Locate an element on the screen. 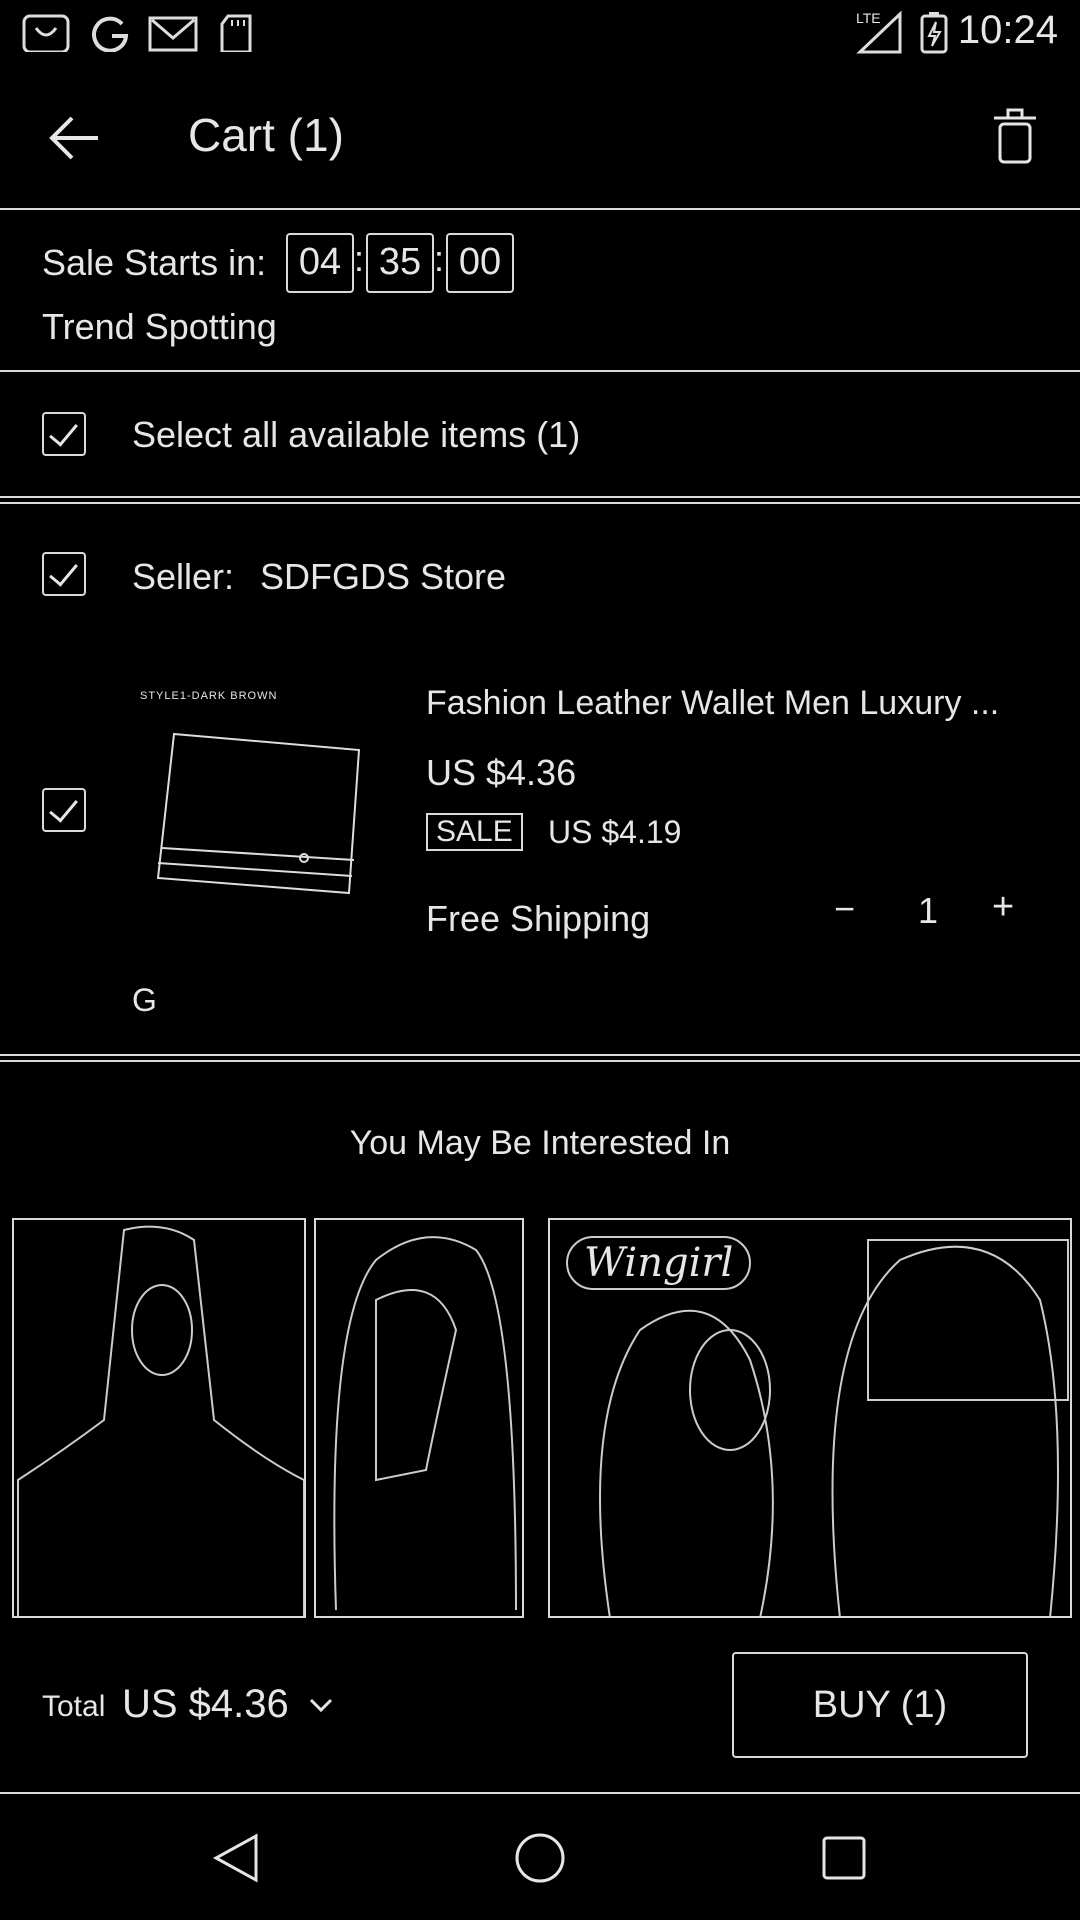  quantity-minus-button: − is located at coordinates (844, 909).